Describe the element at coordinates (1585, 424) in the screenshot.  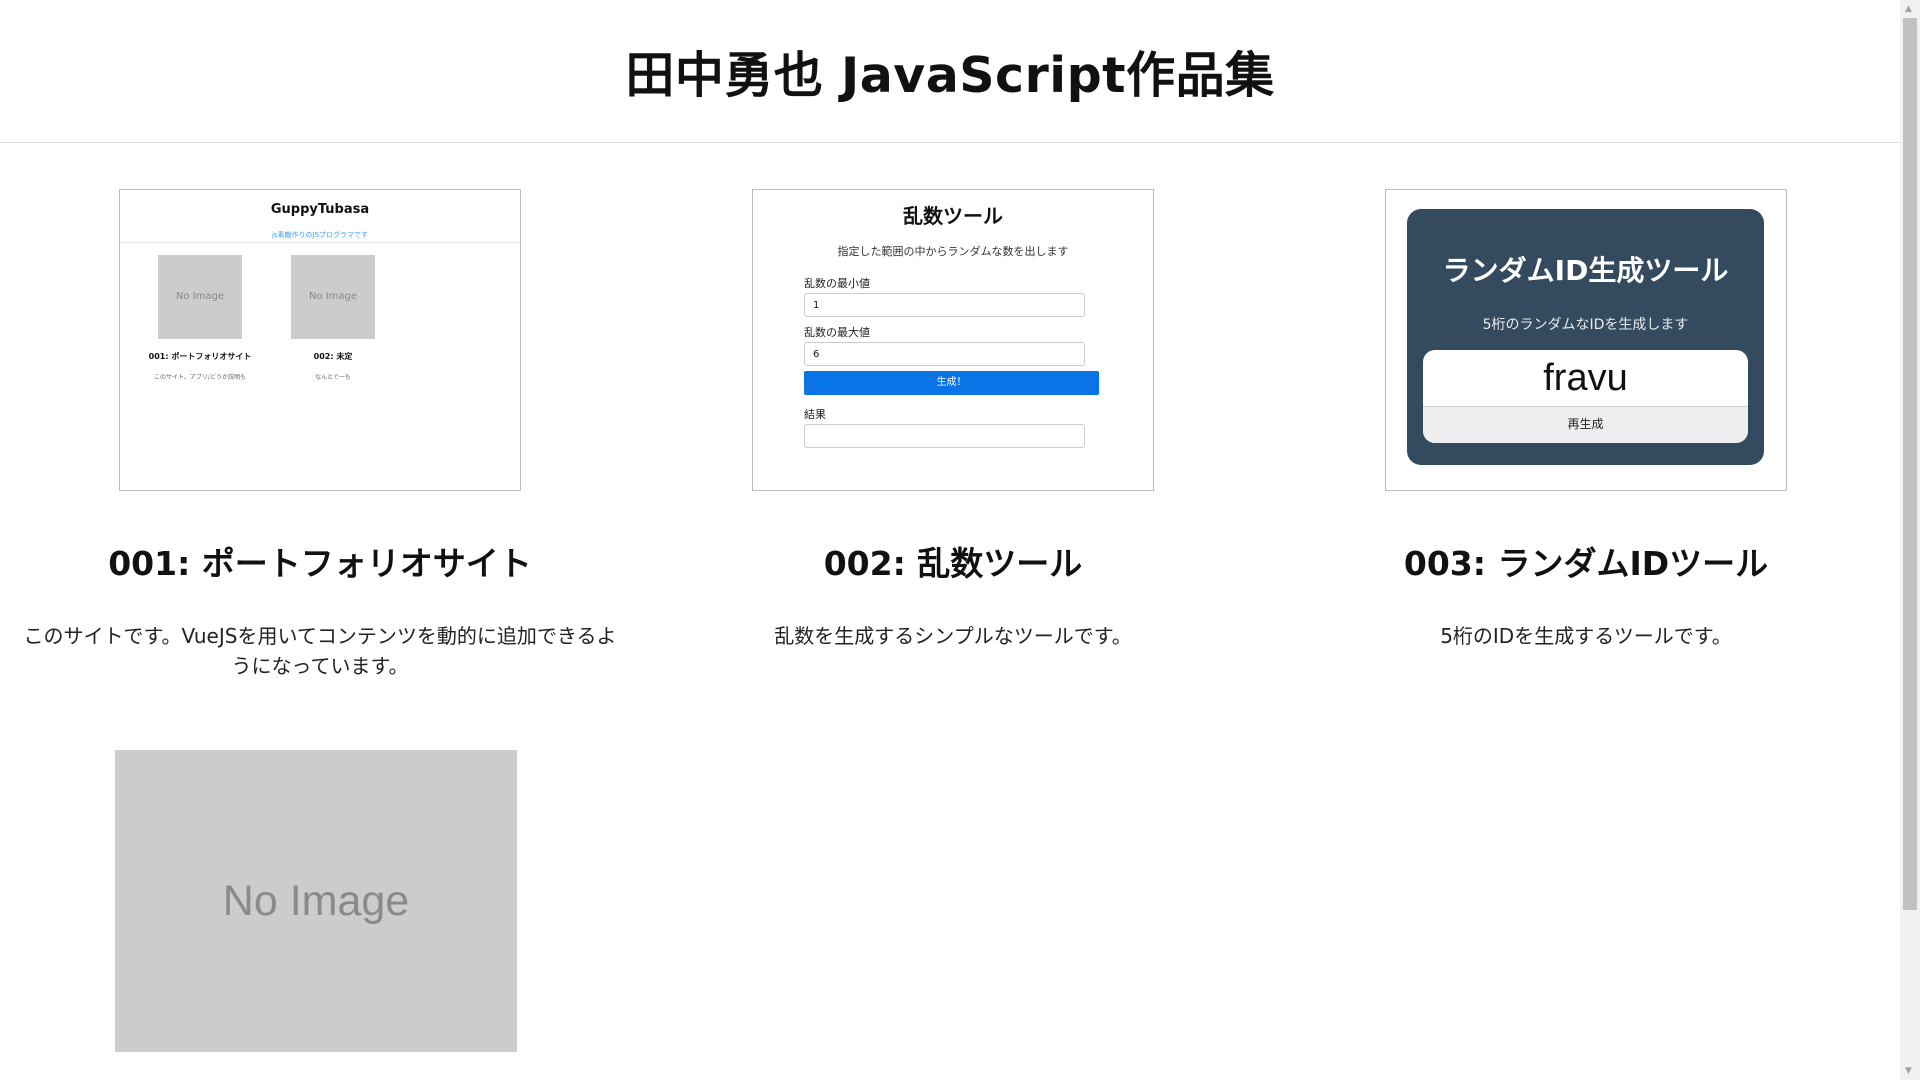
I see `preview-regenerate-button: 再生成` at that location.